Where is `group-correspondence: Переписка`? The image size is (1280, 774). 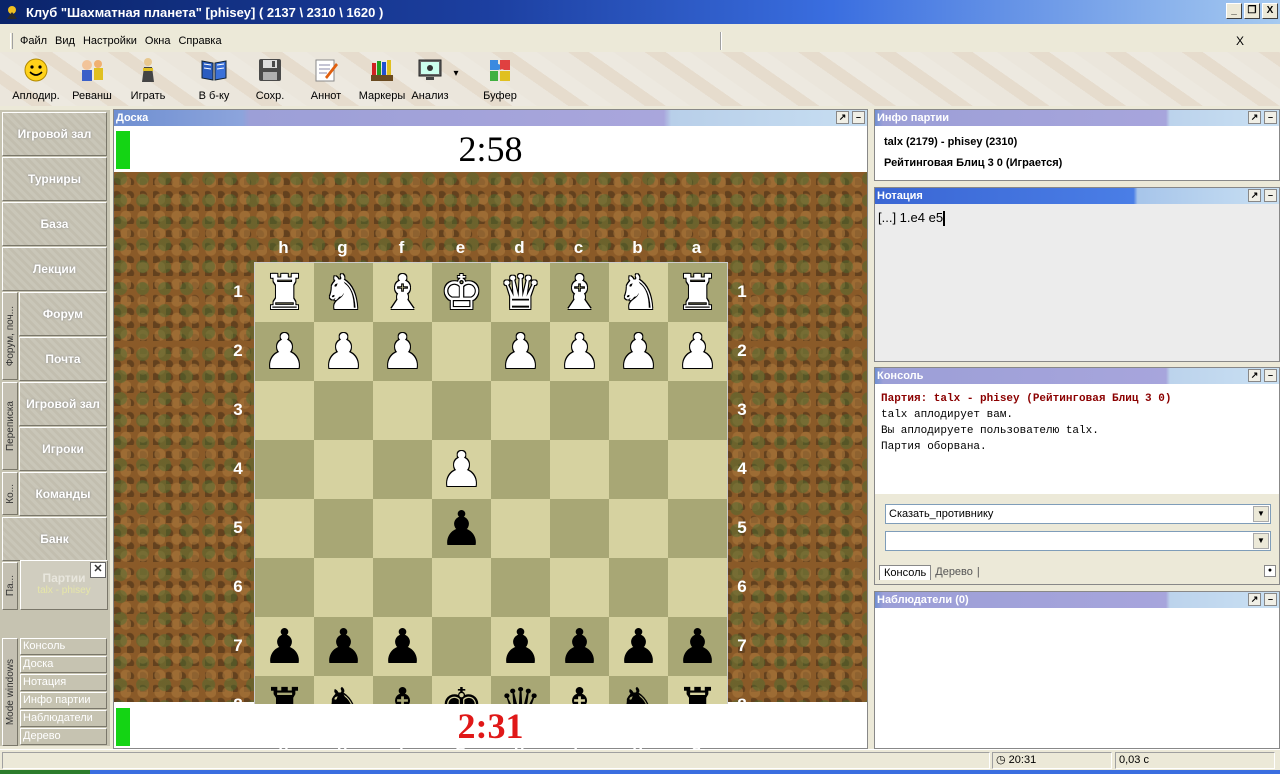 group-correspondence: Переписка is located at coordinates (10, 426).